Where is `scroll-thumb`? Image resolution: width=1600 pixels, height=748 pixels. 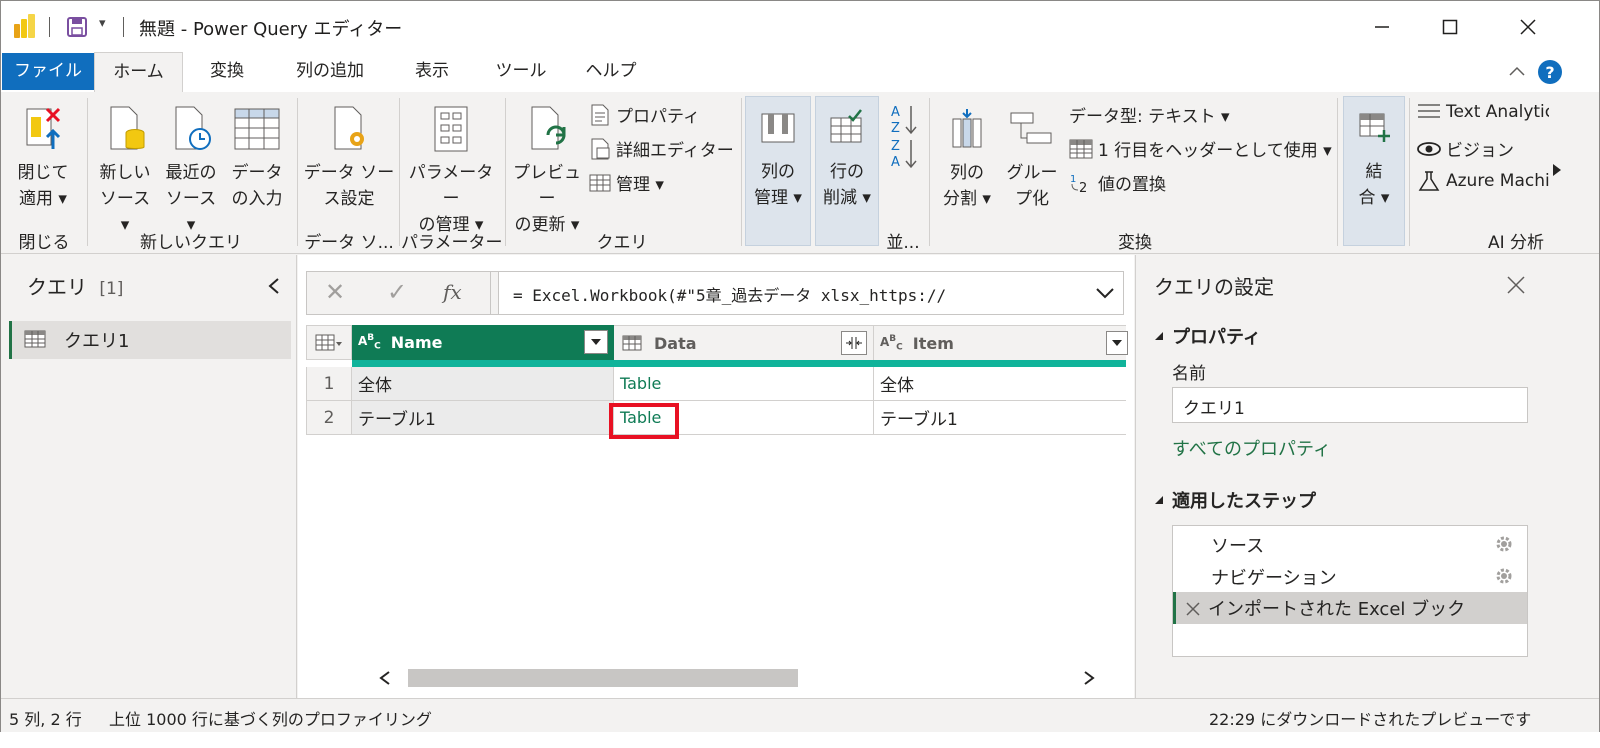 scroll-thumb is located at coordinates (603, 678).